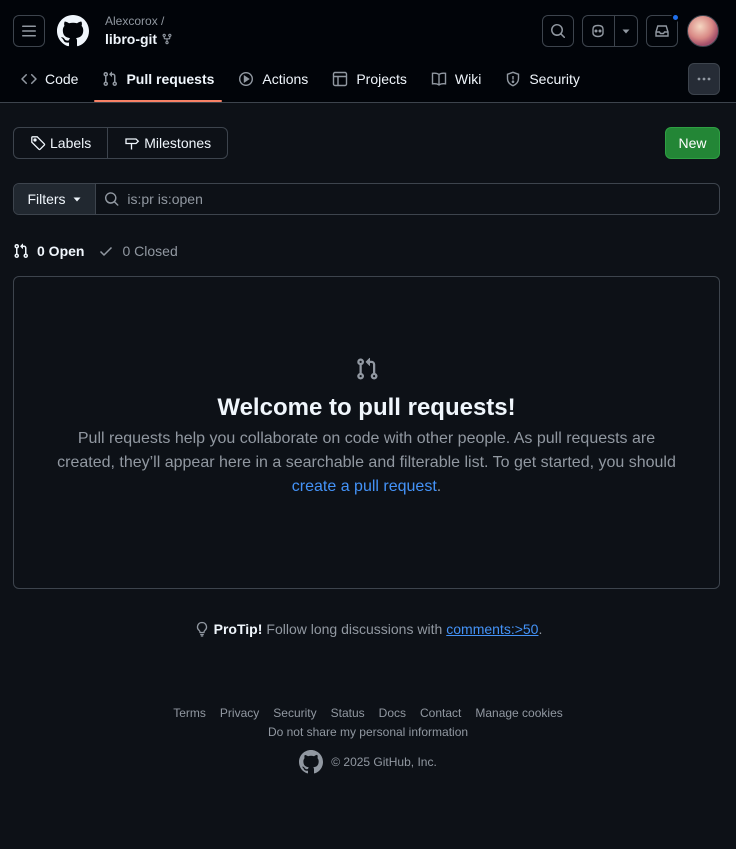 The height and width of the screenshot is (849, 736). Describe the element at coordinates (364, 486) in the screenshot. I see `create-pull-request-link: create a pull request` at that location.